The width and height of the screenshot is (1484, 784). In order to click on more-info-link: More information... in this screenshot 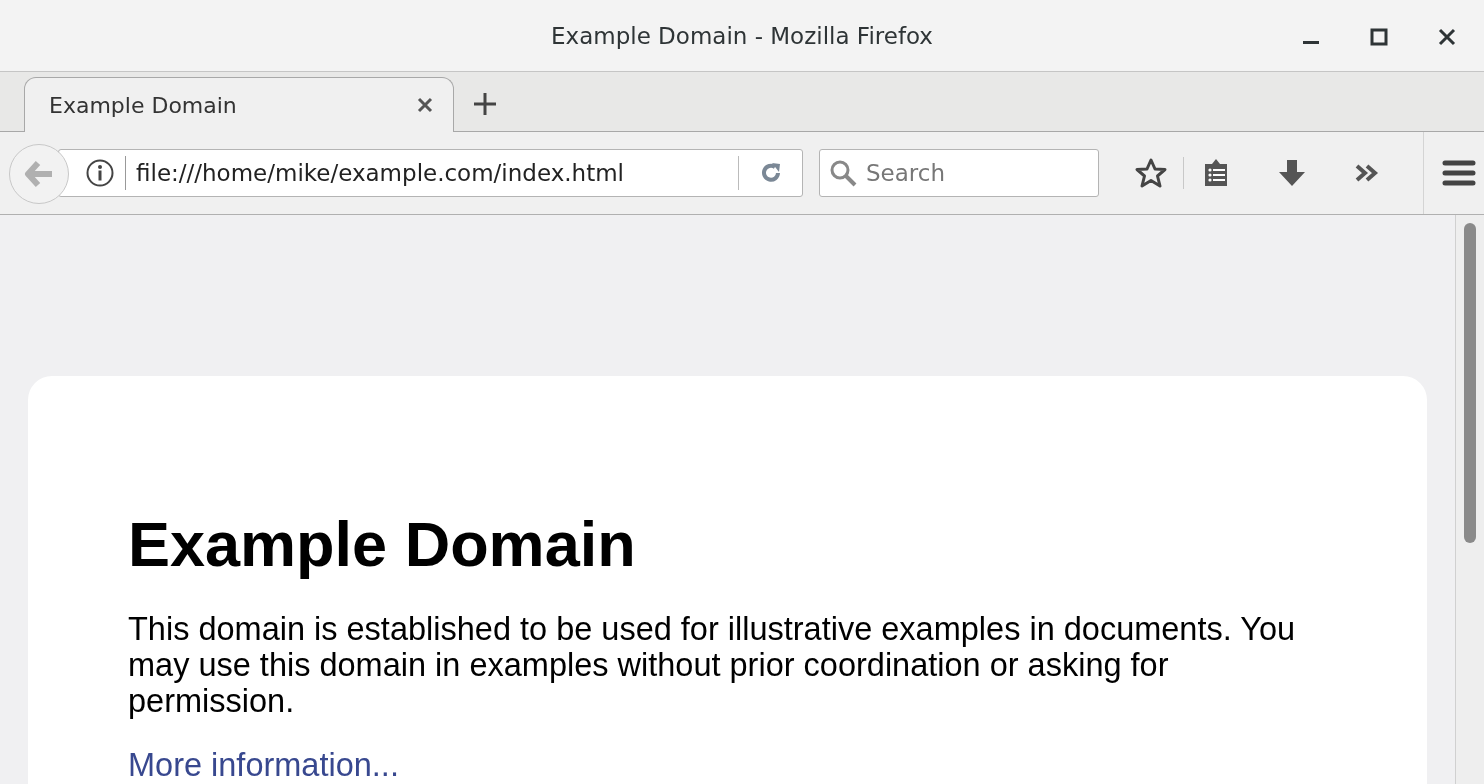, I will do `click(263, 765)`.